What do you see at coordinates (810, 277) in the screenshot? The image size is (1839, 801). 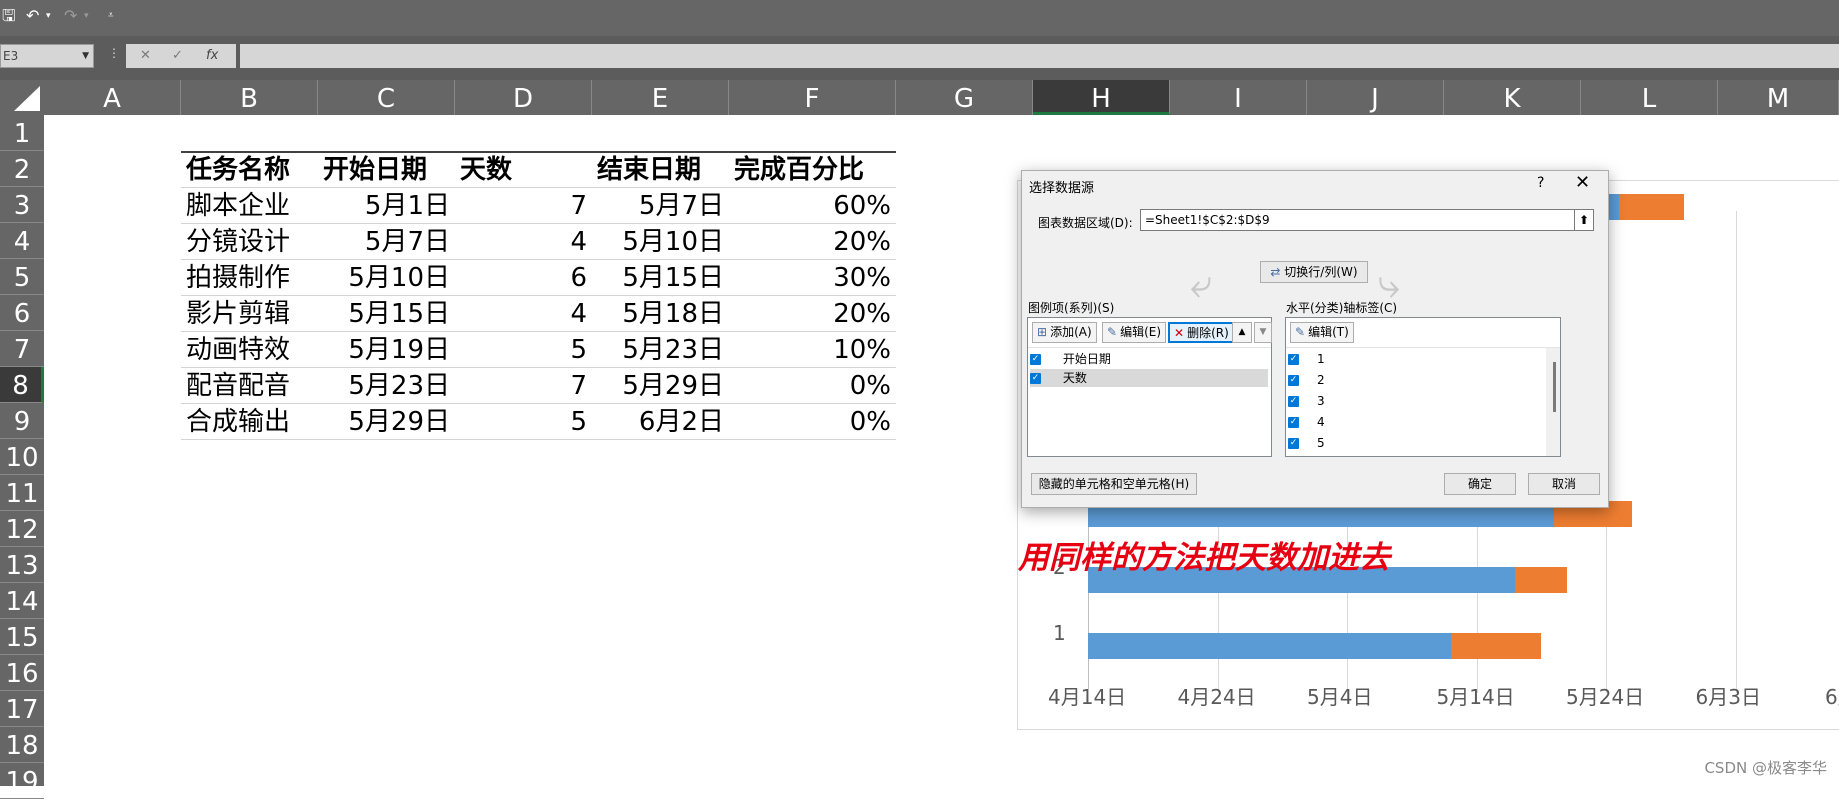 I see `cell-percent: 30%` at bounding box center [810, 277].